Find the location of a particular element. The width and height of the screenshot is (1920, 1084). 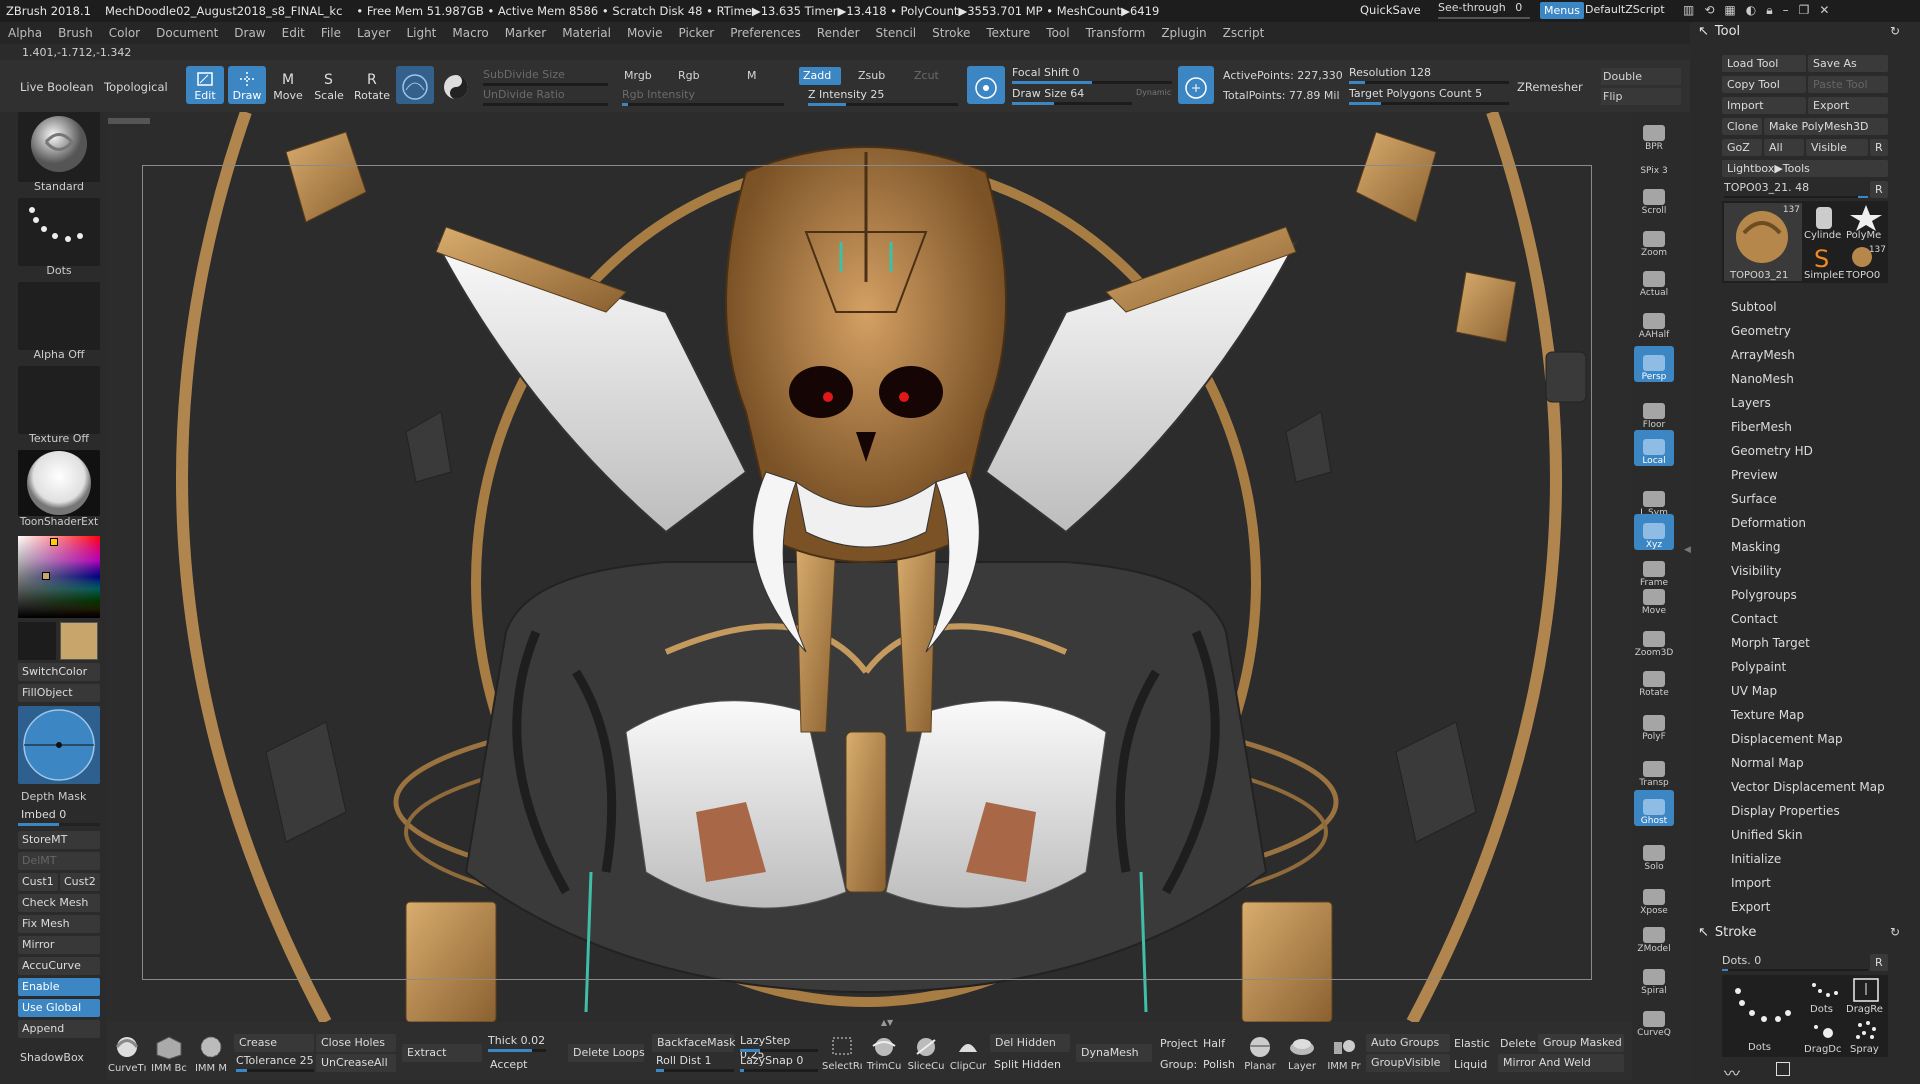

cust1-button: Cust1 is located at coordinates (38, 882).